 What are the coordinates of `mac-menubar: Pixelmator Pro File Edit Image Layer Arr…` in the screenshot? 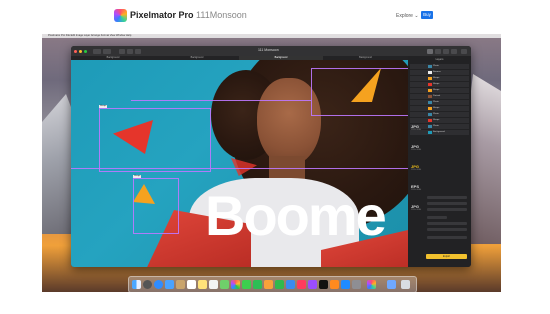 It's located at (271, 36).